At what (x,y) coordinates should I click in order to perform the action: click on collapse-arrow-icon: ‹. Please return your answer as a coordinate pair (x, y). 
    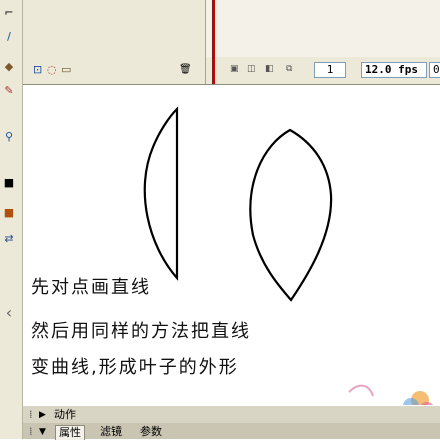
    Looking at the image, I should click on (9, 313).